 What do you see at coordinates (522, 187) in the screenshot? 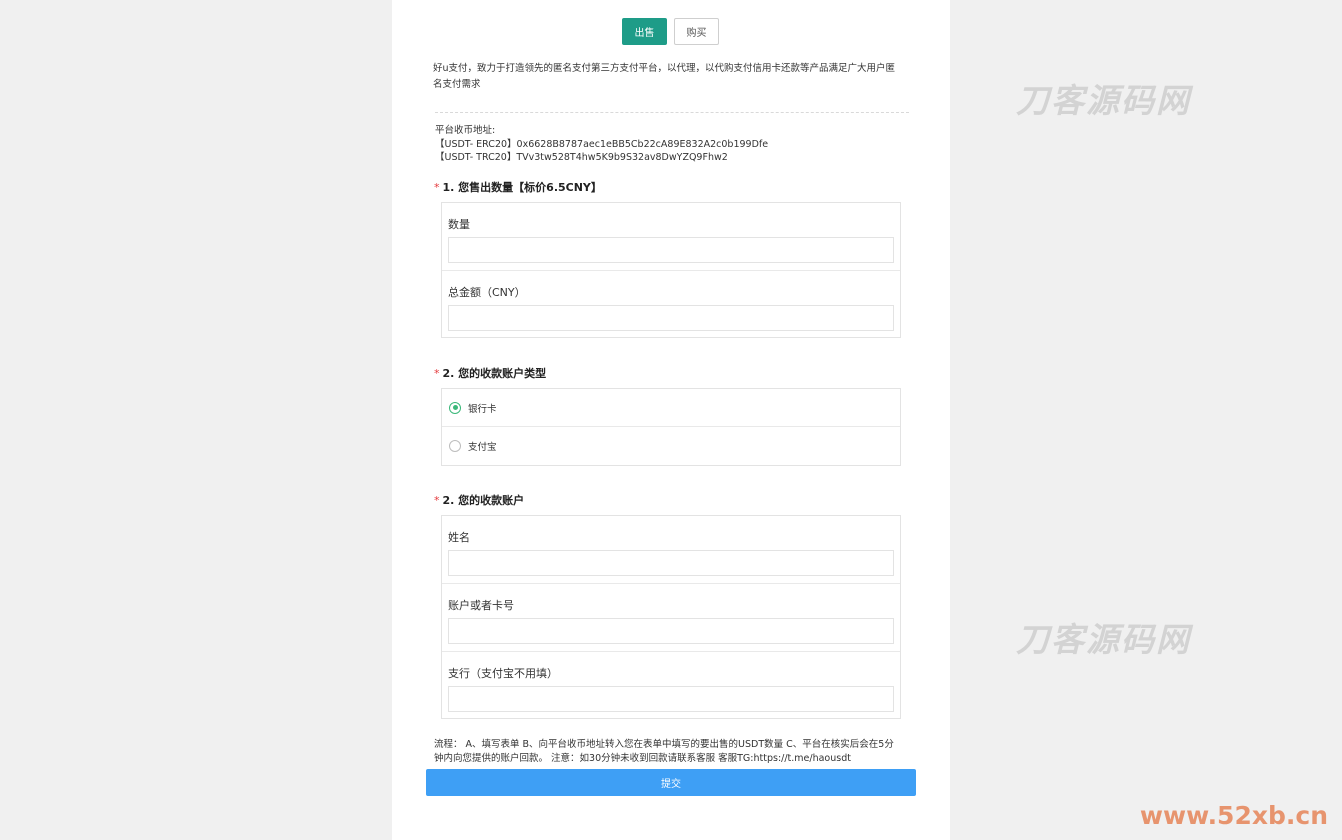
I see `section-title-text: 1. 您售出数量【标价6.5CNY】` at bounding box center [522, 187].